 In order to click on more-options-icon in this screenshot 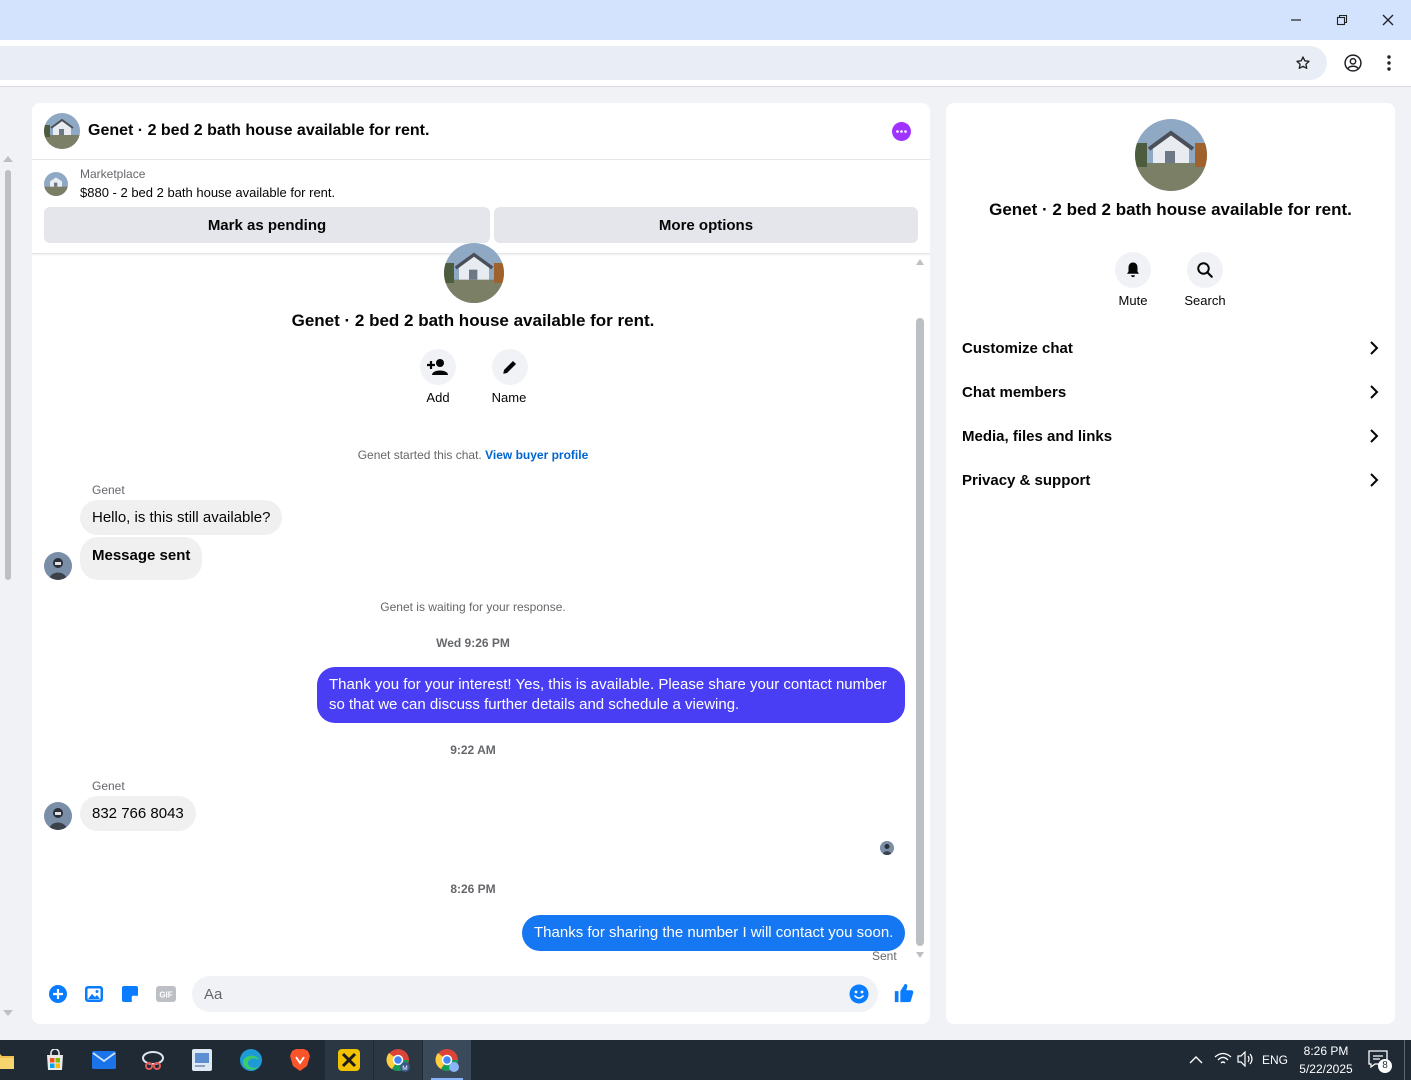, I will do `click(901, 131)`.